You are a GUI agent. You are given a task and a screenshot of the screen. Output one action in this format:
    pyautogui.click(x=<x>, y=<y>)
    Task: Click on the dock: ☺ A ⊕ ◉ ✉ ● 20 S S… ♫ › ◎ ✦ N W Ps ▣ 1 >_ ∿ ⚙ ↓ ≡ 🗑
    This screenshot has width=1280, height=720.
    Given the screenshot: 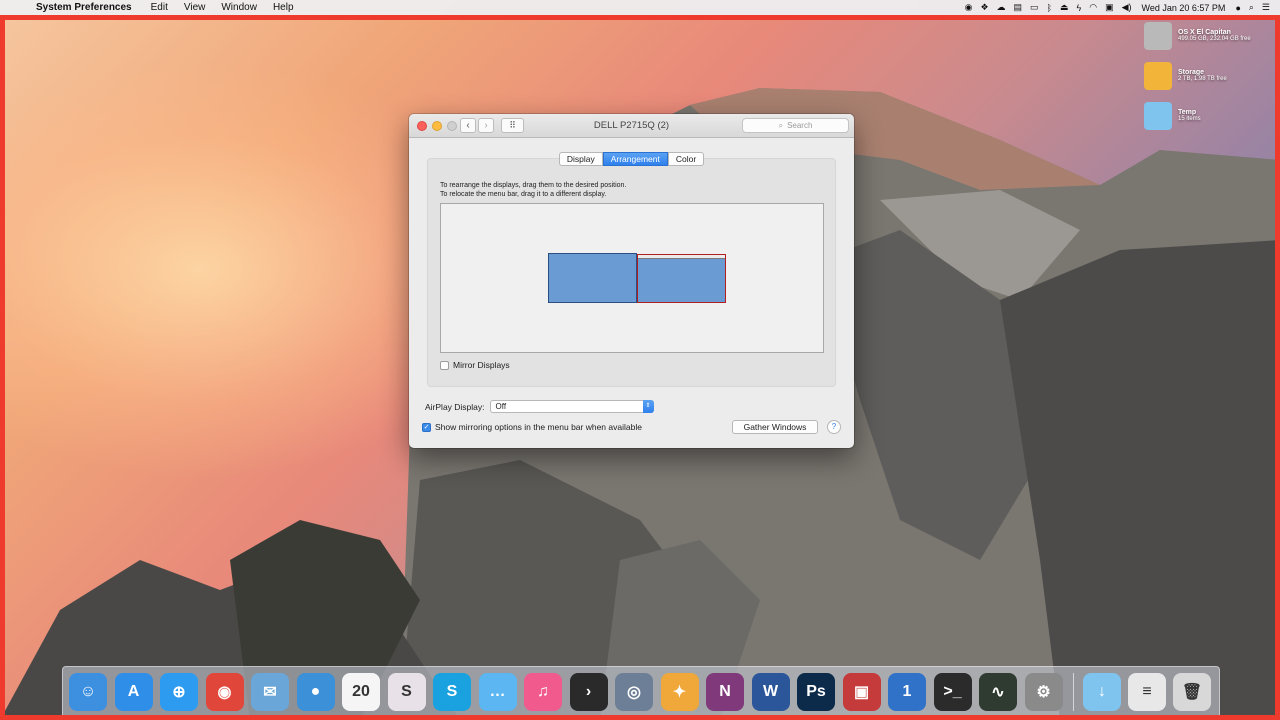 What is the action you would take?
    pyautogui.click(x=641, y=691)
    